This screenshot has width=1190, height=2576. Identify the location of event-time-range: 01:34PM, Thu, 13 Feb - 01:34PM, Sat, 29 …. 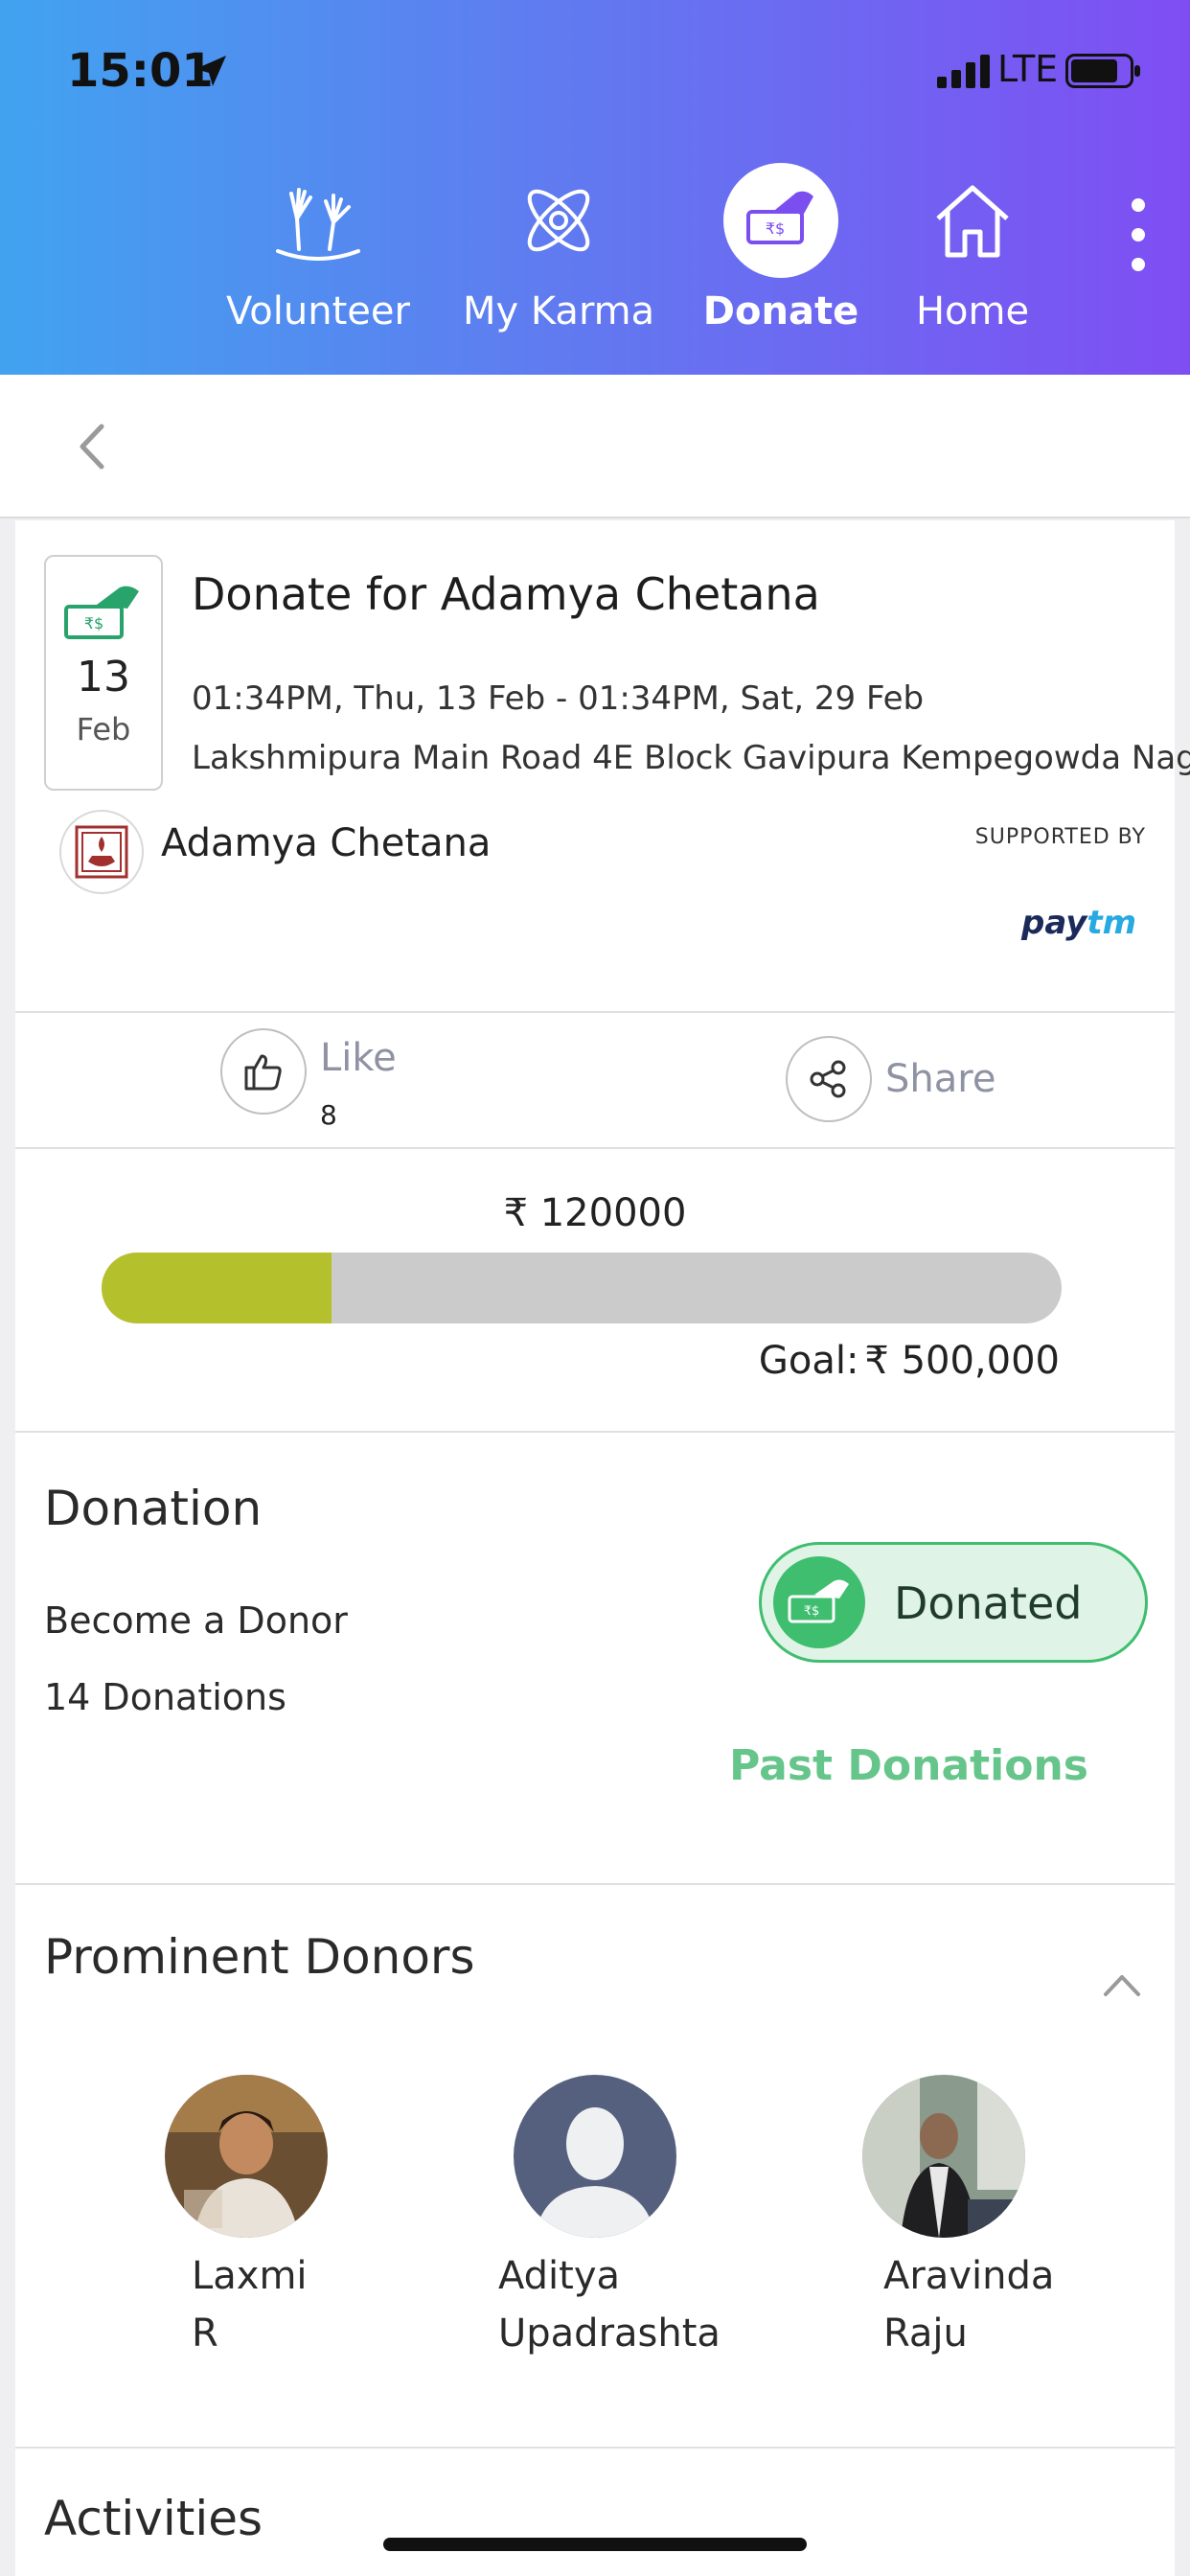
(559, 698).